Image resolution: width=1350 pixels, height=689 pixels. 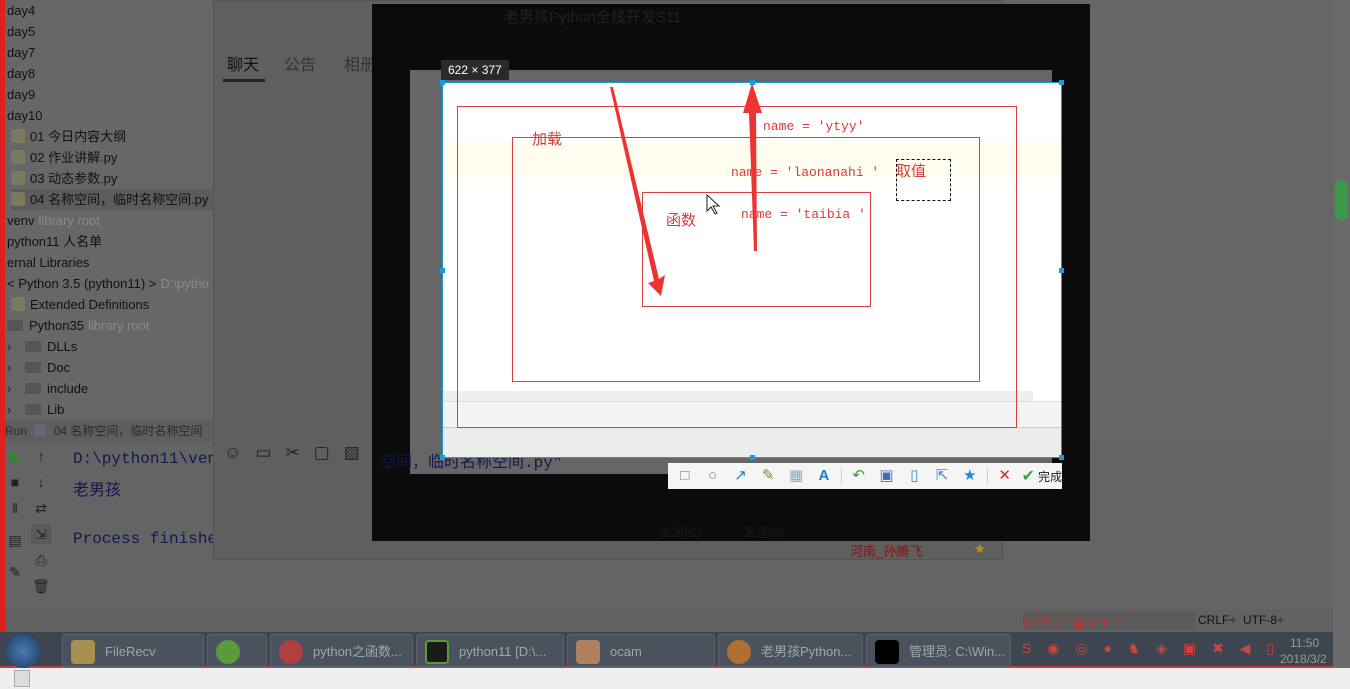 I want to click on arrows-layer, so click(x=686, y=189).